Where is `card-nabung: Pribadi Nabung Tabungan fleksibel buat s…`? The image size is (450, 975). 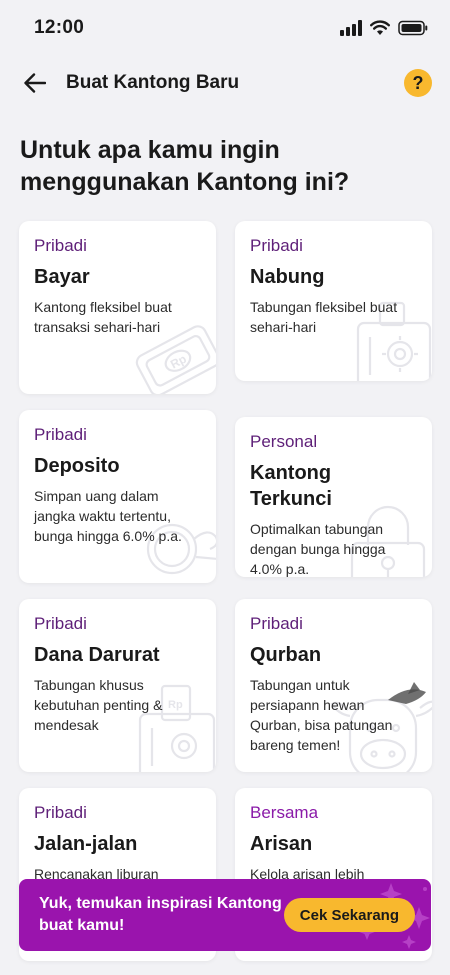
card-nabung: Pribadi Nabung Tabungan fleksibel buat s… is located at coordinates (333, 301).